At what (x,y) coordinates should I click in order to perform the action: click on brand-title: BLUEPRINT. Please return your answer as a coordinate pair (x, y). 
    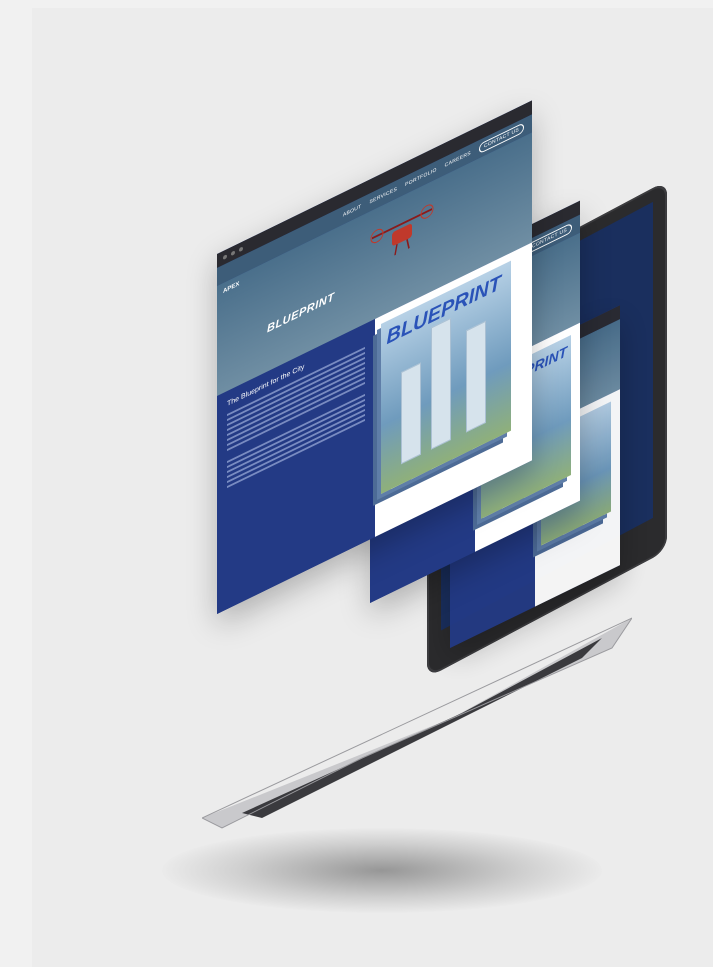
    Looking at the image, I should click on (301, 313).